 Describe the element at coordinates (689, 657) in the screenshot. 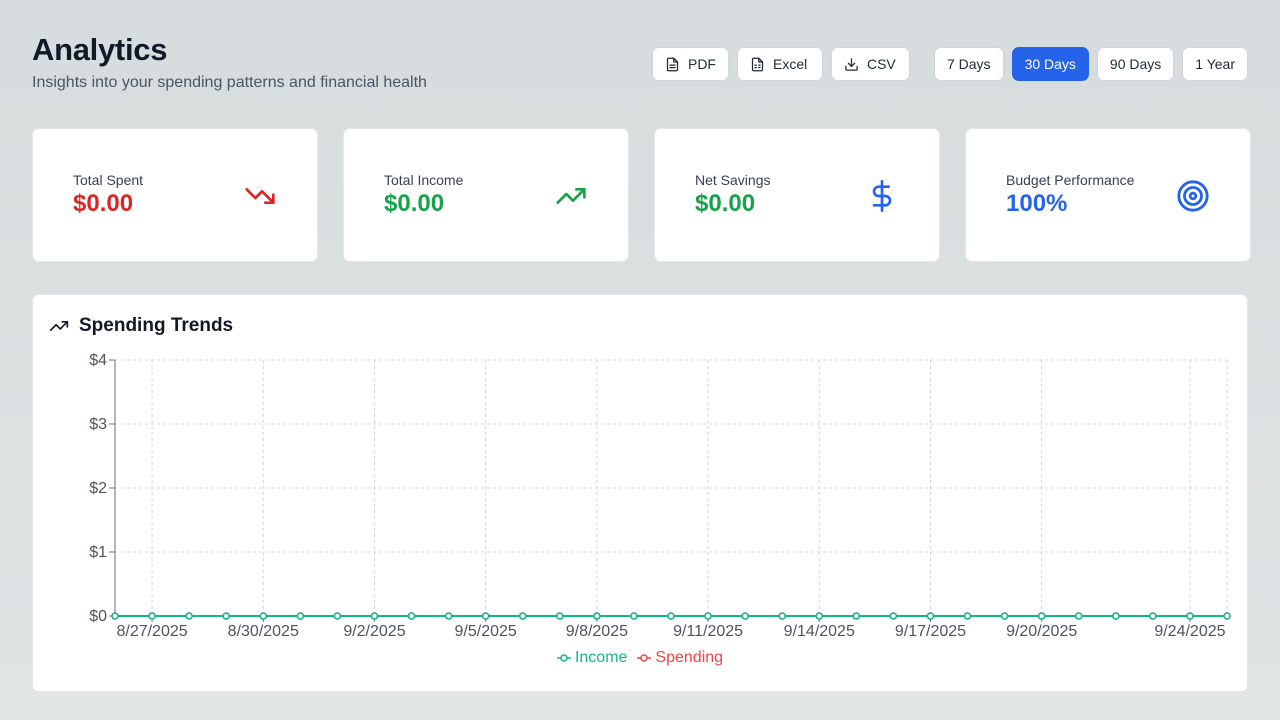

I see `legend-label-spending: Spending` at that location.